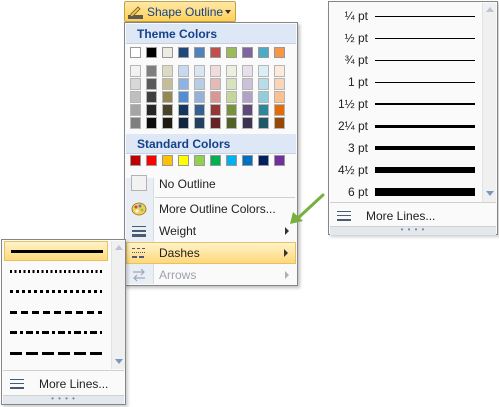 Image resolution: width=499 pixels, height=407 pixels. What do you see at coordinates (489, 102) in the screenshot?
I see `weight-scrollbar` at bounding box center [489, 102].